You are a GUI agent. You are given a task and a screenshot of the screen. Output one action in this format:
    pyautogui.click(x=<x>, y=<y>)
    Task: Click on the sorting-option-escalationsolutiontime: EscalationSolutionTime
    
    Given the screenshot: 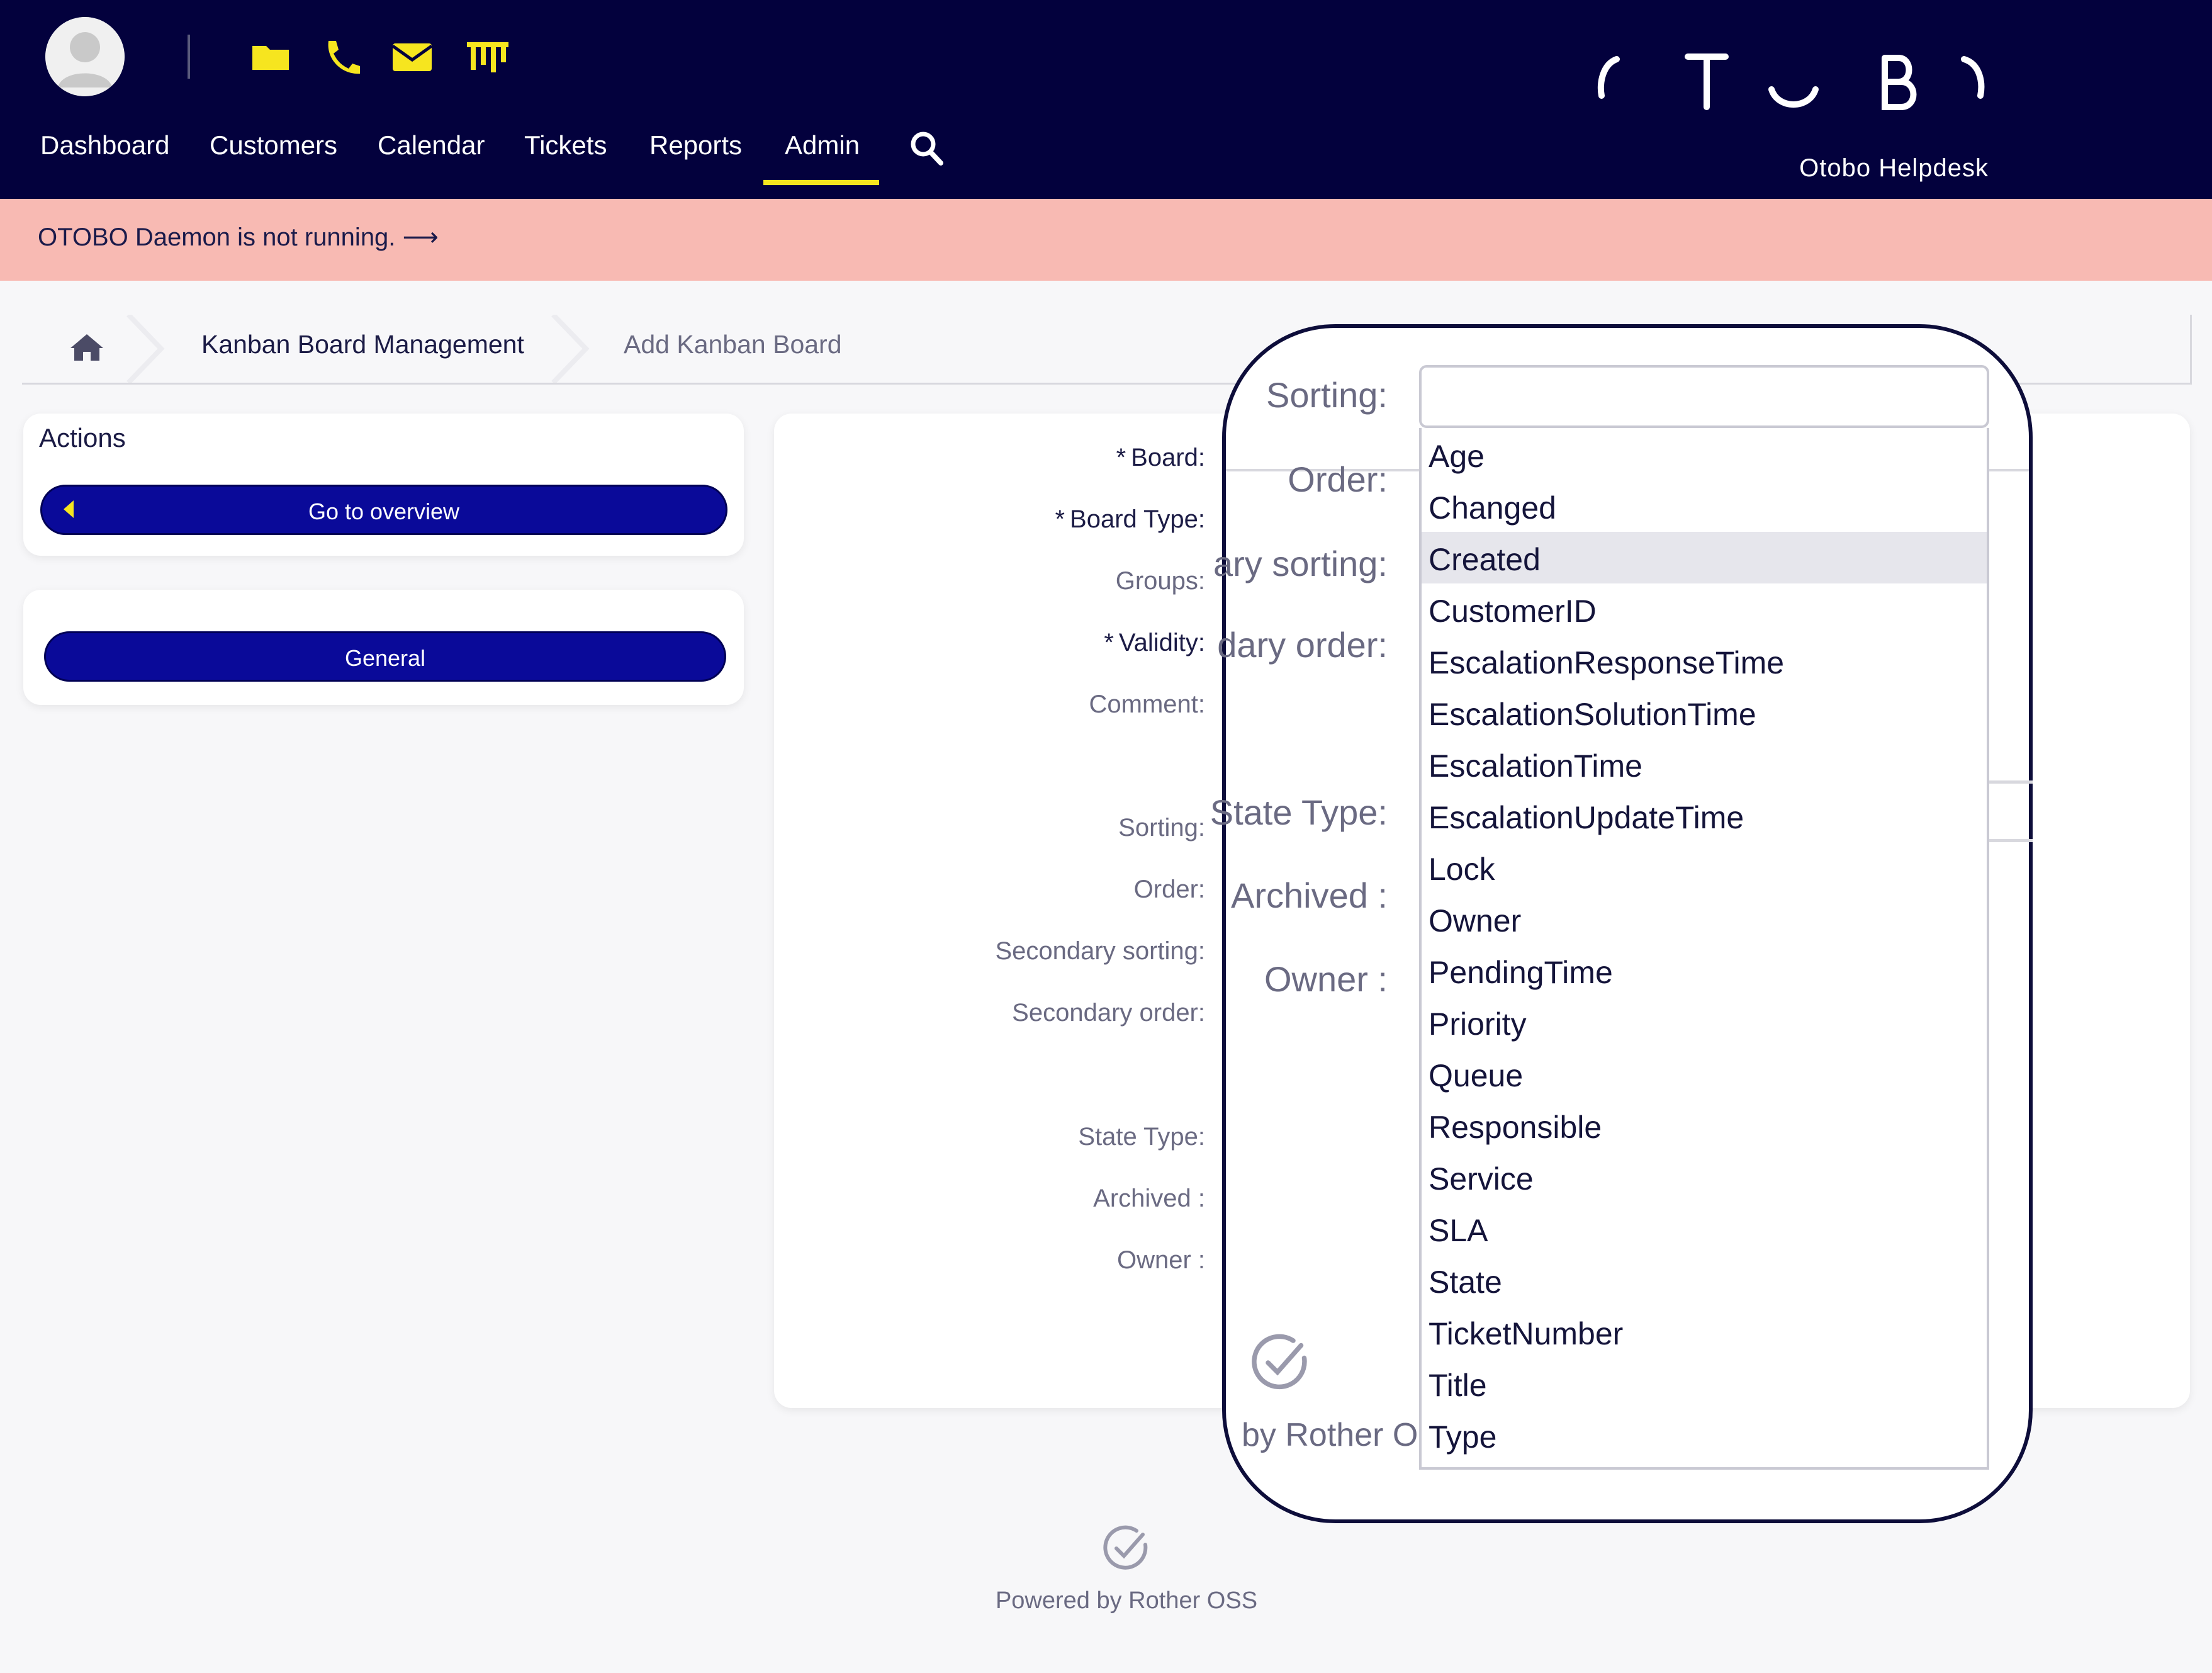 What is the action you would take?
    pyautogui.click(x=1592, y=717)
    